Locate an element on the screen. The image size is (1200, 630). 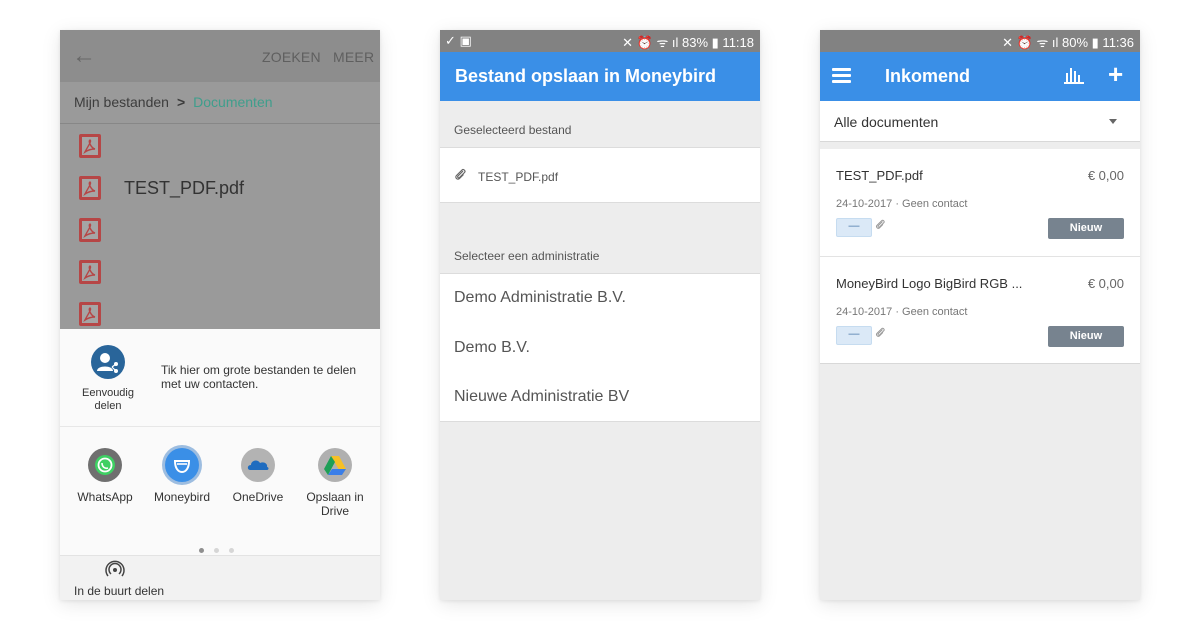
status-right-info: ✕ ⏰ ᯤ ıl 83% ▮ 11:18 is located at coordinates (688, 42).